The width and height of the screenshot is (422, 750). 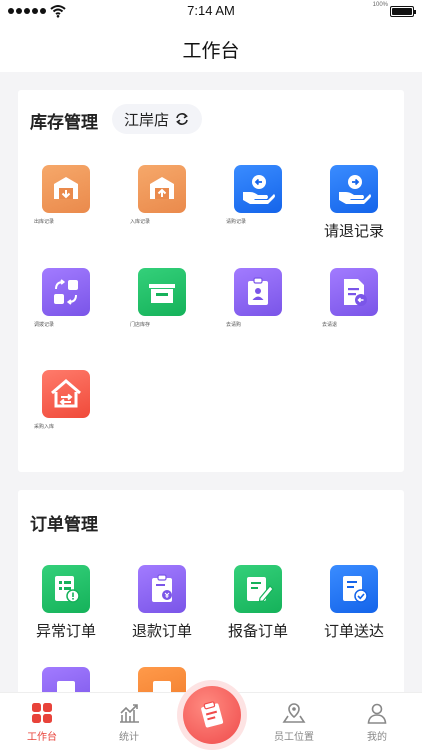 What do you see at coordinates (353, 631) in the screenshot?
I see `order-item-label: 订单送达` at bounding box center [353, 631].